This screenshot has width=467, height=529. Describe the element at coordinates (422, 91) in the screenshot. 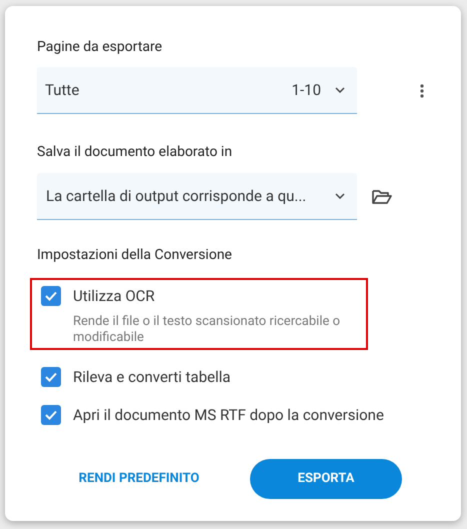

I see `more-vertical-icon` at that location.